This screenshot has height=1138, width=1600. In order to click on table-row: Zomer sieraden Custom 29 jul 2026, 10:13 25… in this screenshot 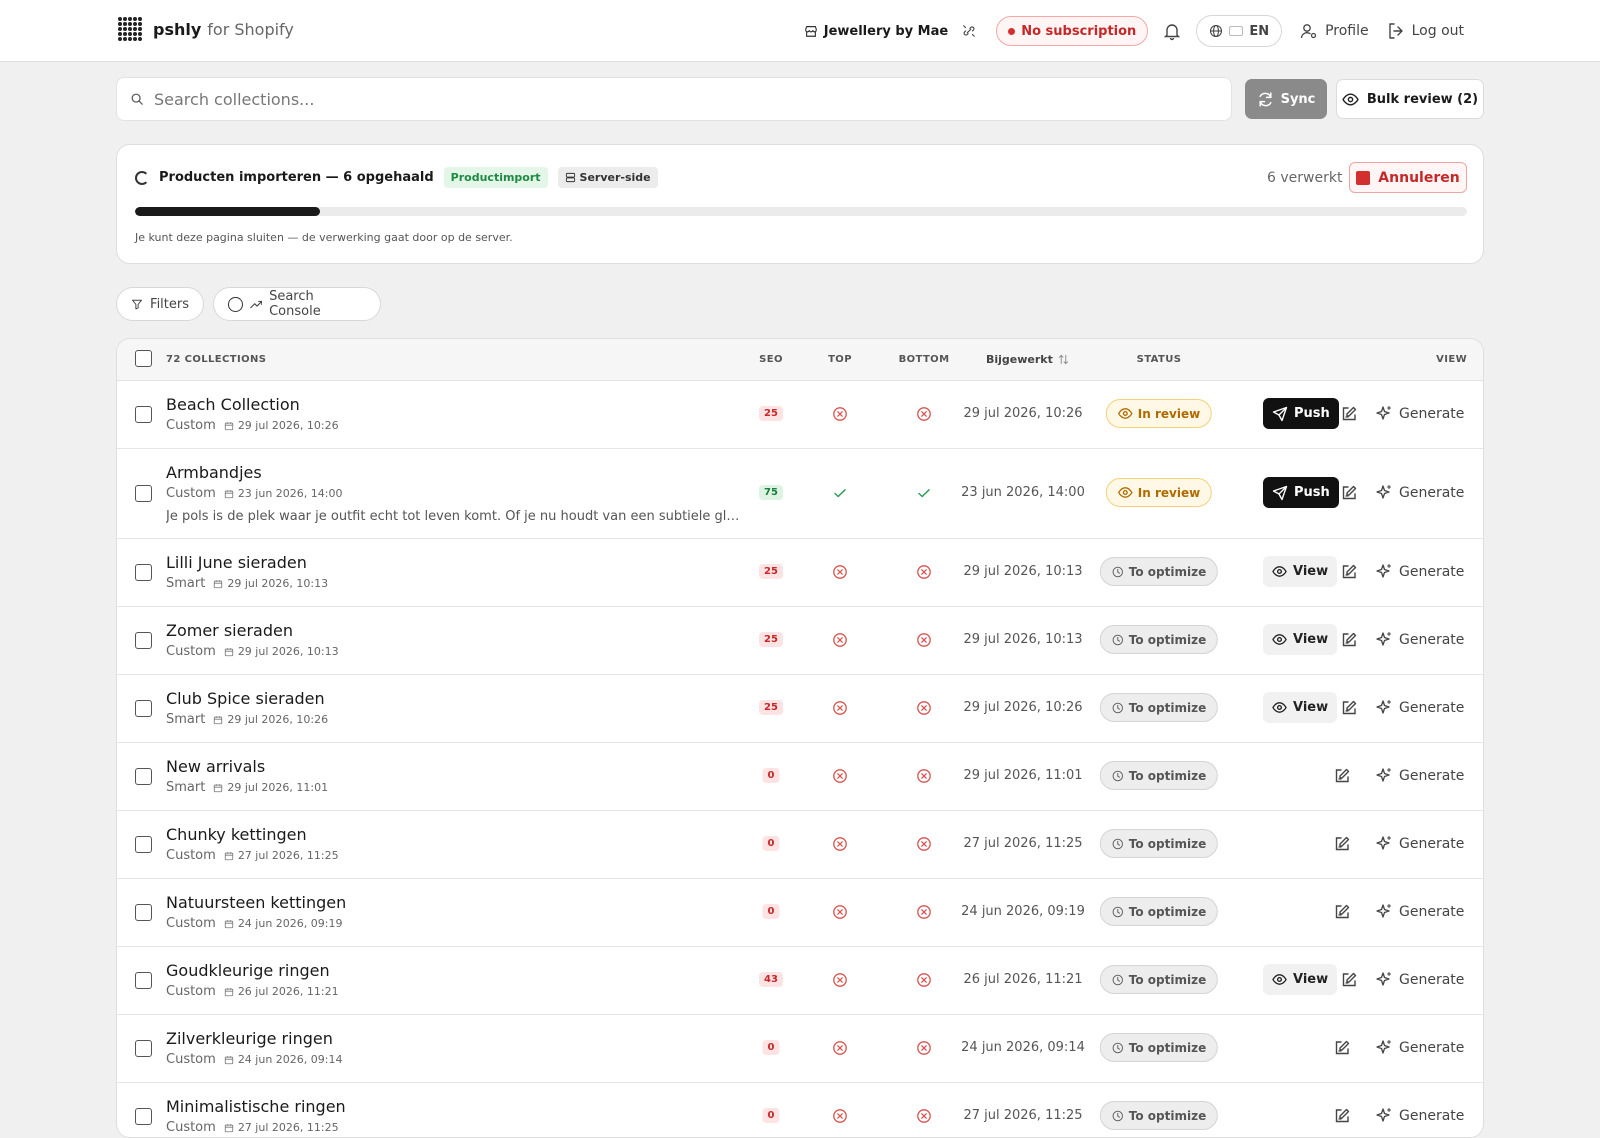, I will do `click(800, 641)`.